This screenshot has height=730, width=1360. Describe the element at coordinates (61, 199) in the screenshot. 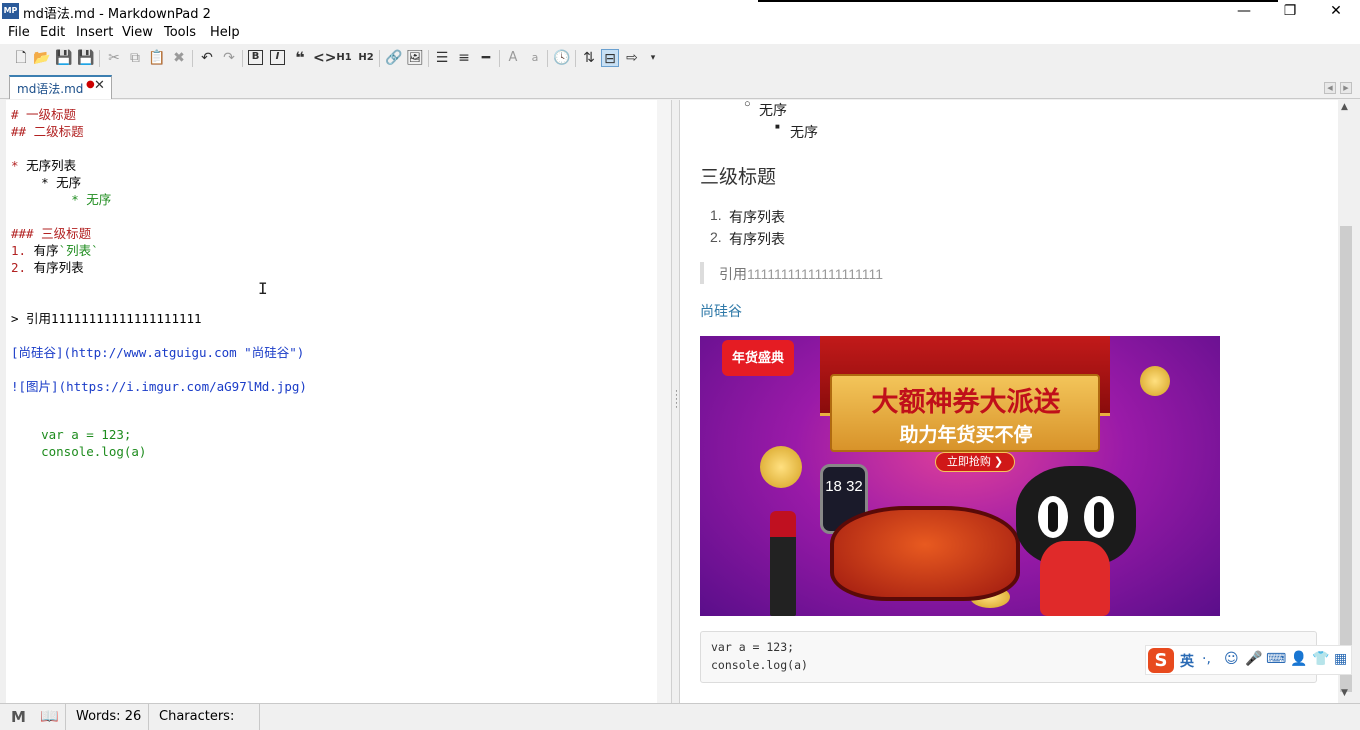

I see `editor-line: * 无序` at that location.